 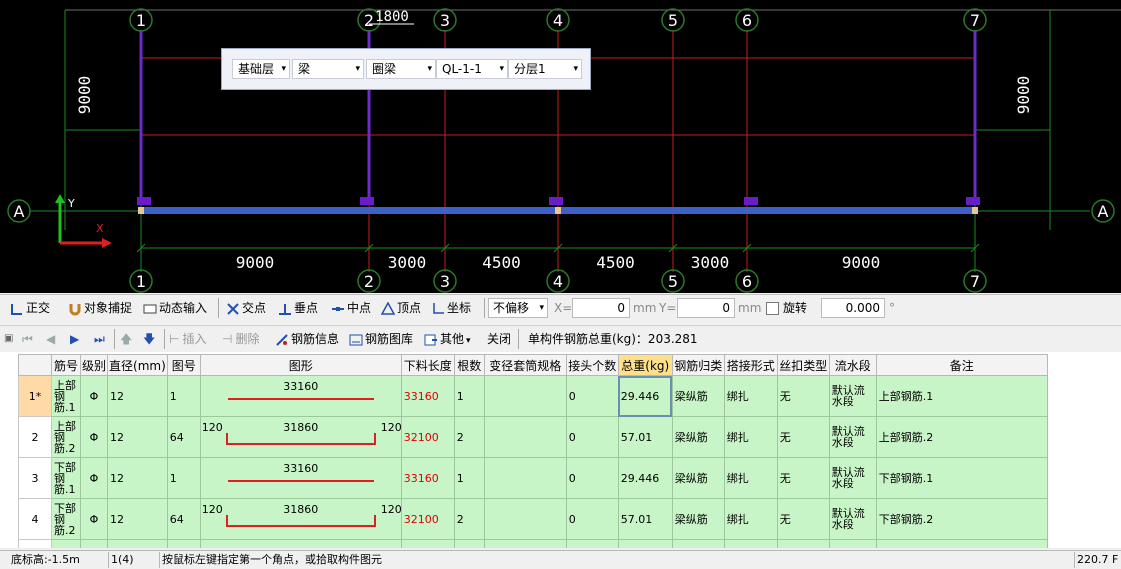 What do you see at coordinates (94, 365) in the screenshot?
I see `column-header: 级别` at bounding box center [94, 365].